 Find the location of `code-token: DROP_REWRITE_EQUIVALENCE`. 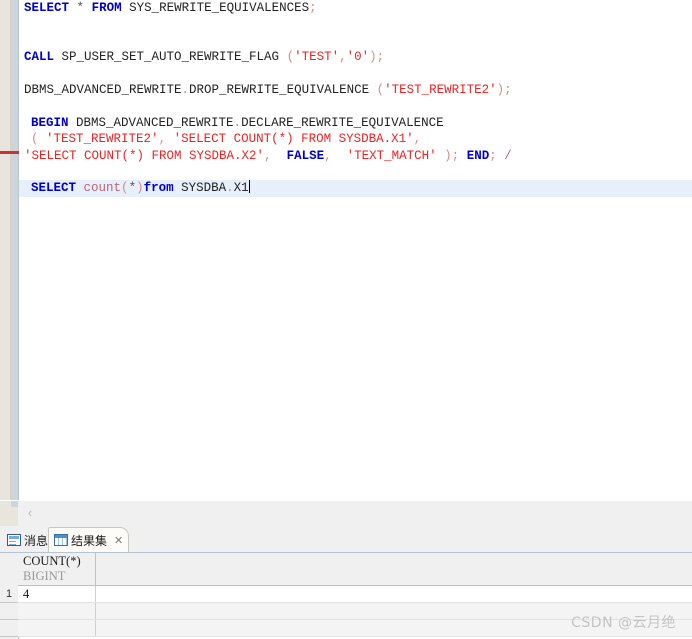

code-token: DROP_REWRITE_EQUIVALENCE is located at coordinates (283, 89).